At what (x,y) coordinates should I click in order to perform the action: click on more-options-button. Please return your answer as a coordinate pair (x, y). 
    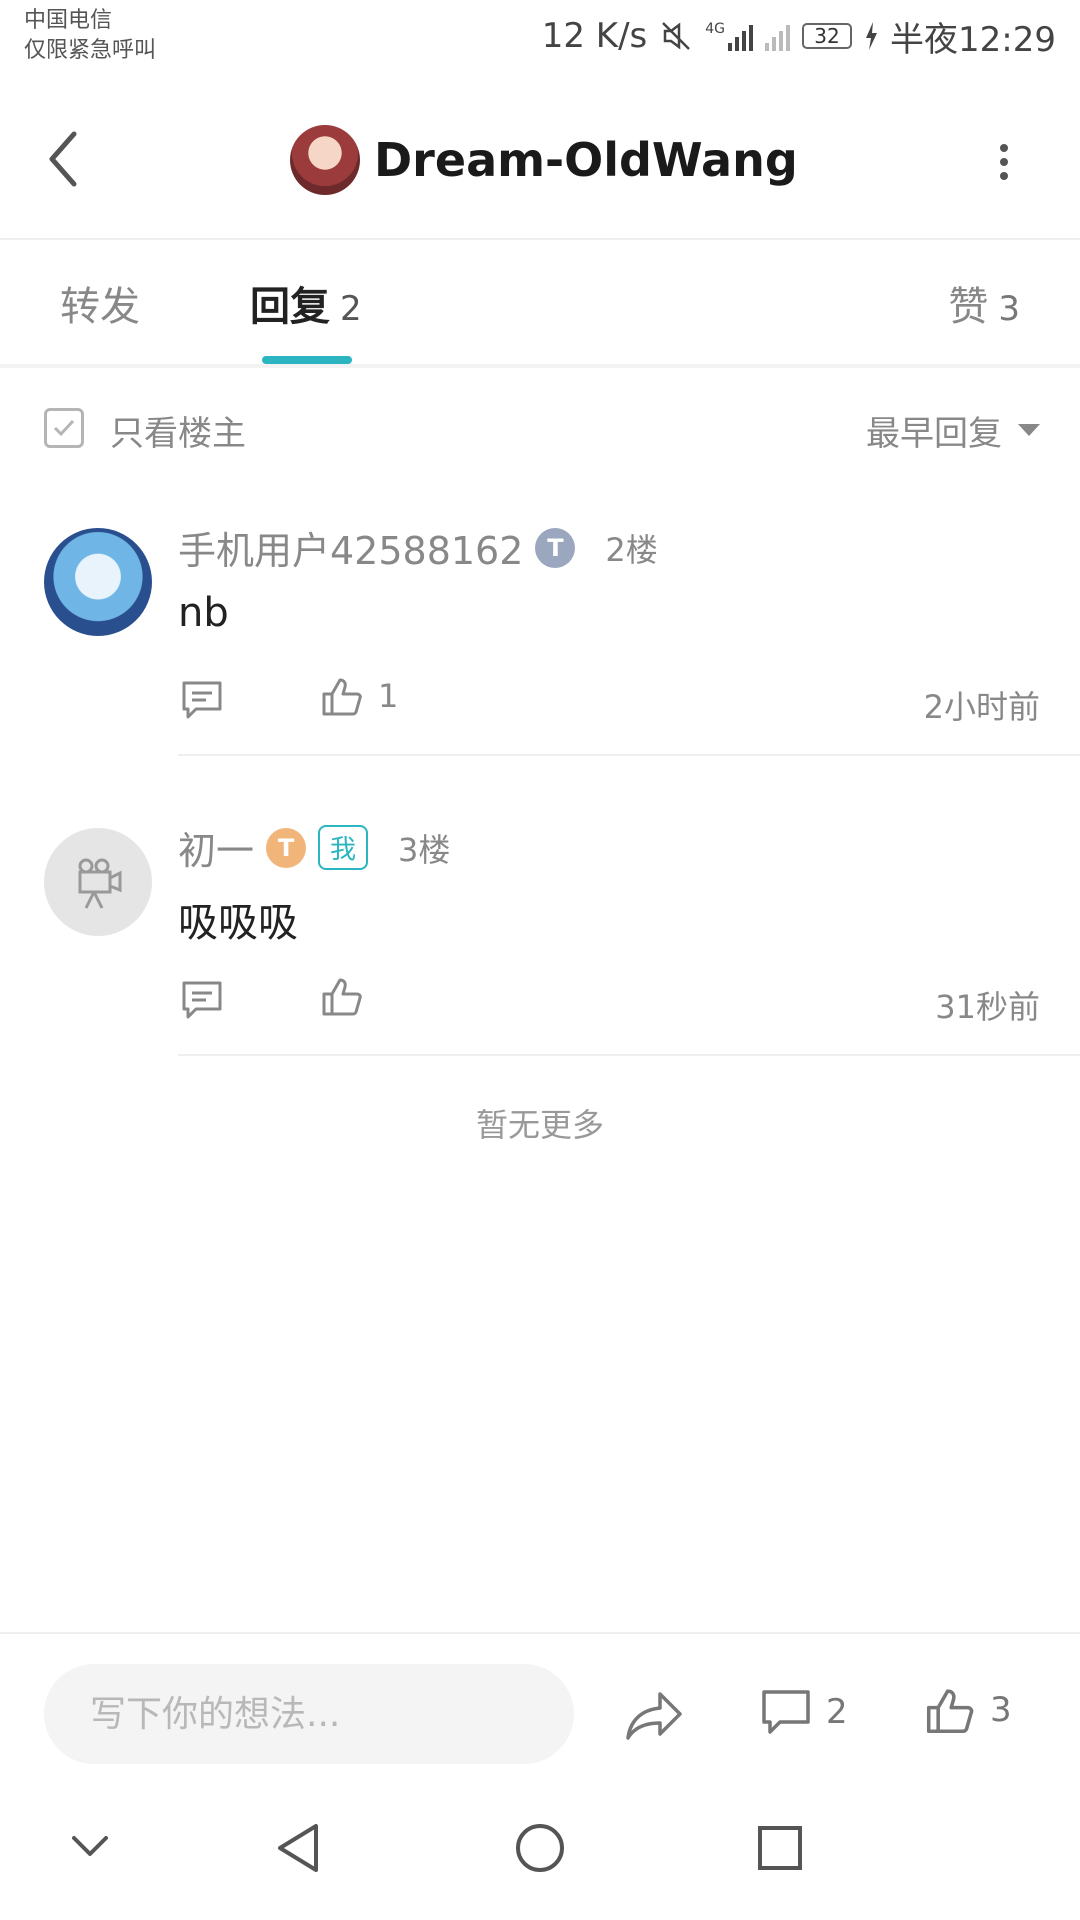
    Looking at the image, I should click on (1004, 162).